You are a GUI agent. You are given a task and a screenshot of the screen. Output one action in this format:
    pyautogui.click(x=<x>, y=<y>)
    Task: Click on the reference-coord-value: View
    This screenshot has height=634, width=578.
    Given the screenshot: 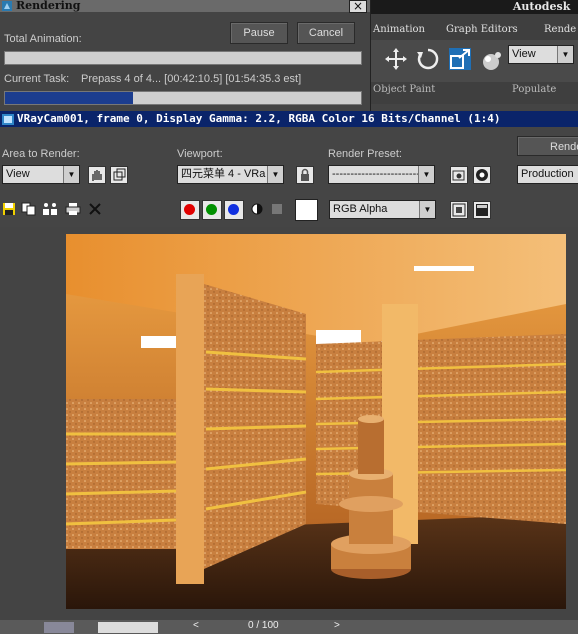 What is the action you would take?
    pyautogui.click(x=524, y=54)
    